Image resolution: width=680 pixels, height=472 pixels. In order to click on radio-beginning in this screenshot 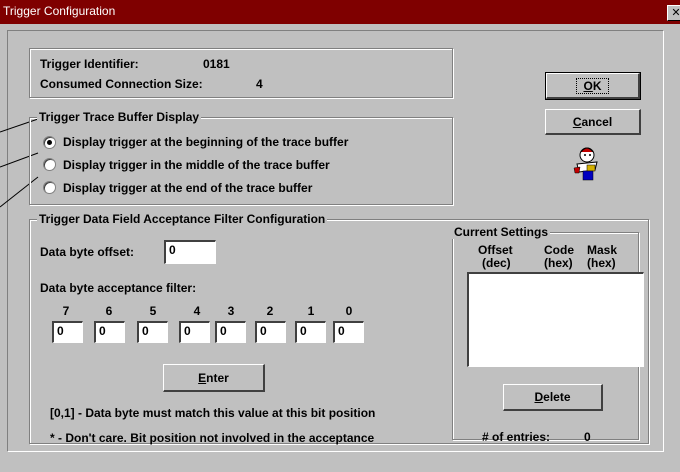, I will do `click(49, 142)`.